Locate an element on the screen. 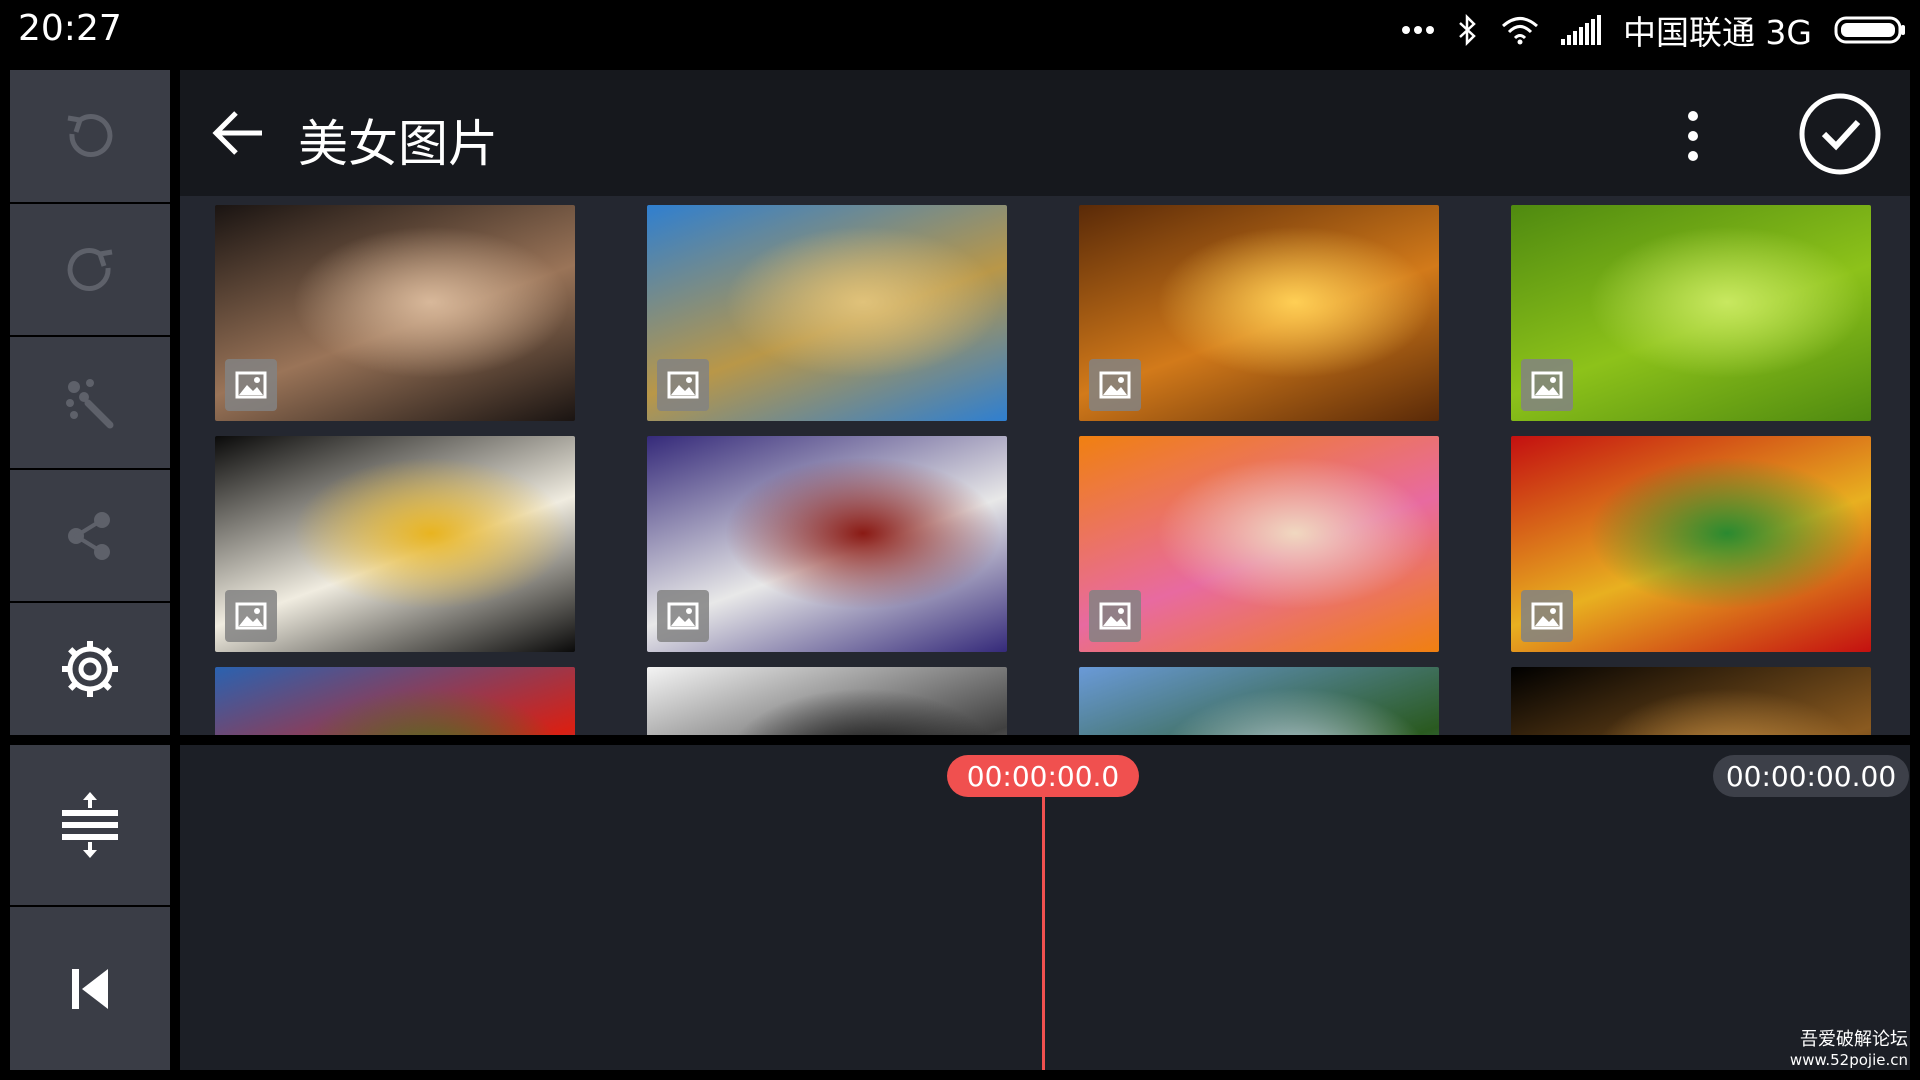 Image resolution: width=1920 pixels, height=1080 pixels. signal-icon is located at coordinates (1580, 30).